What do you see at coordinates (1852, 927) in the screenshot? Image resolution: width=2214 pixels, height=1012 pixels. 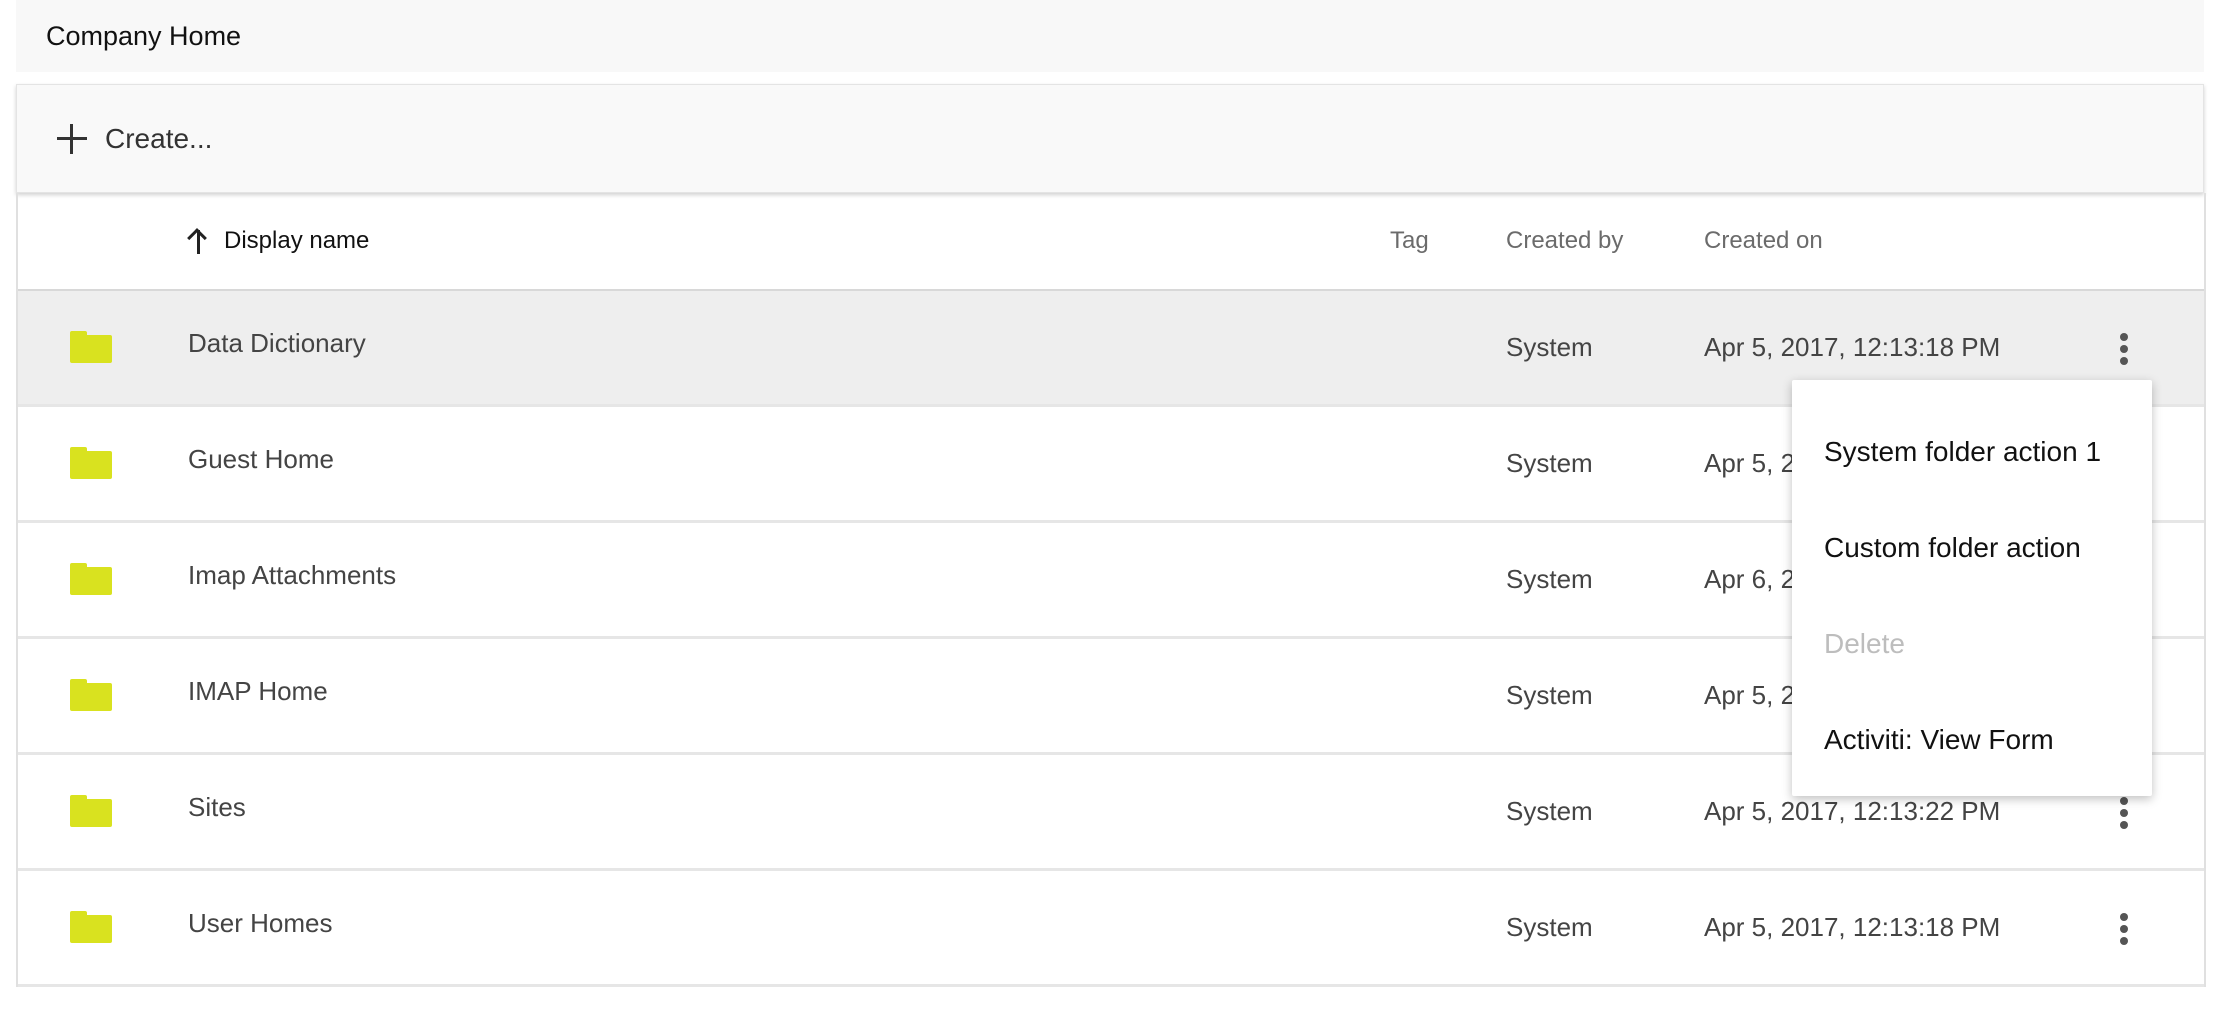 I see `row-created-on: Apr 5, 2017, 12:13:18 PM` at bounding box center [1852, 927].